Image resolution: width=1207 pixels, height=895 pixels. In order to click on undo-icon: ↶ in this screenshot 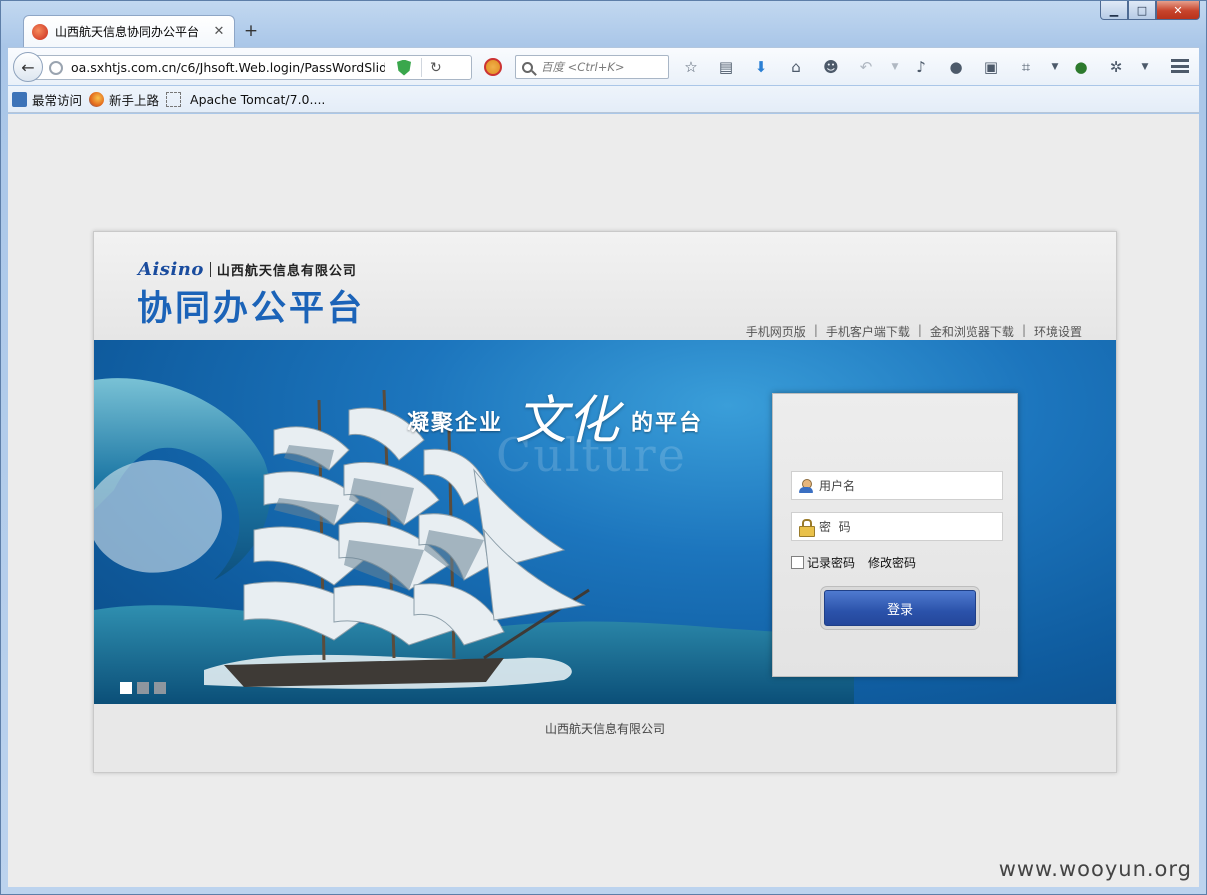, I will do `click(866, 67)`.